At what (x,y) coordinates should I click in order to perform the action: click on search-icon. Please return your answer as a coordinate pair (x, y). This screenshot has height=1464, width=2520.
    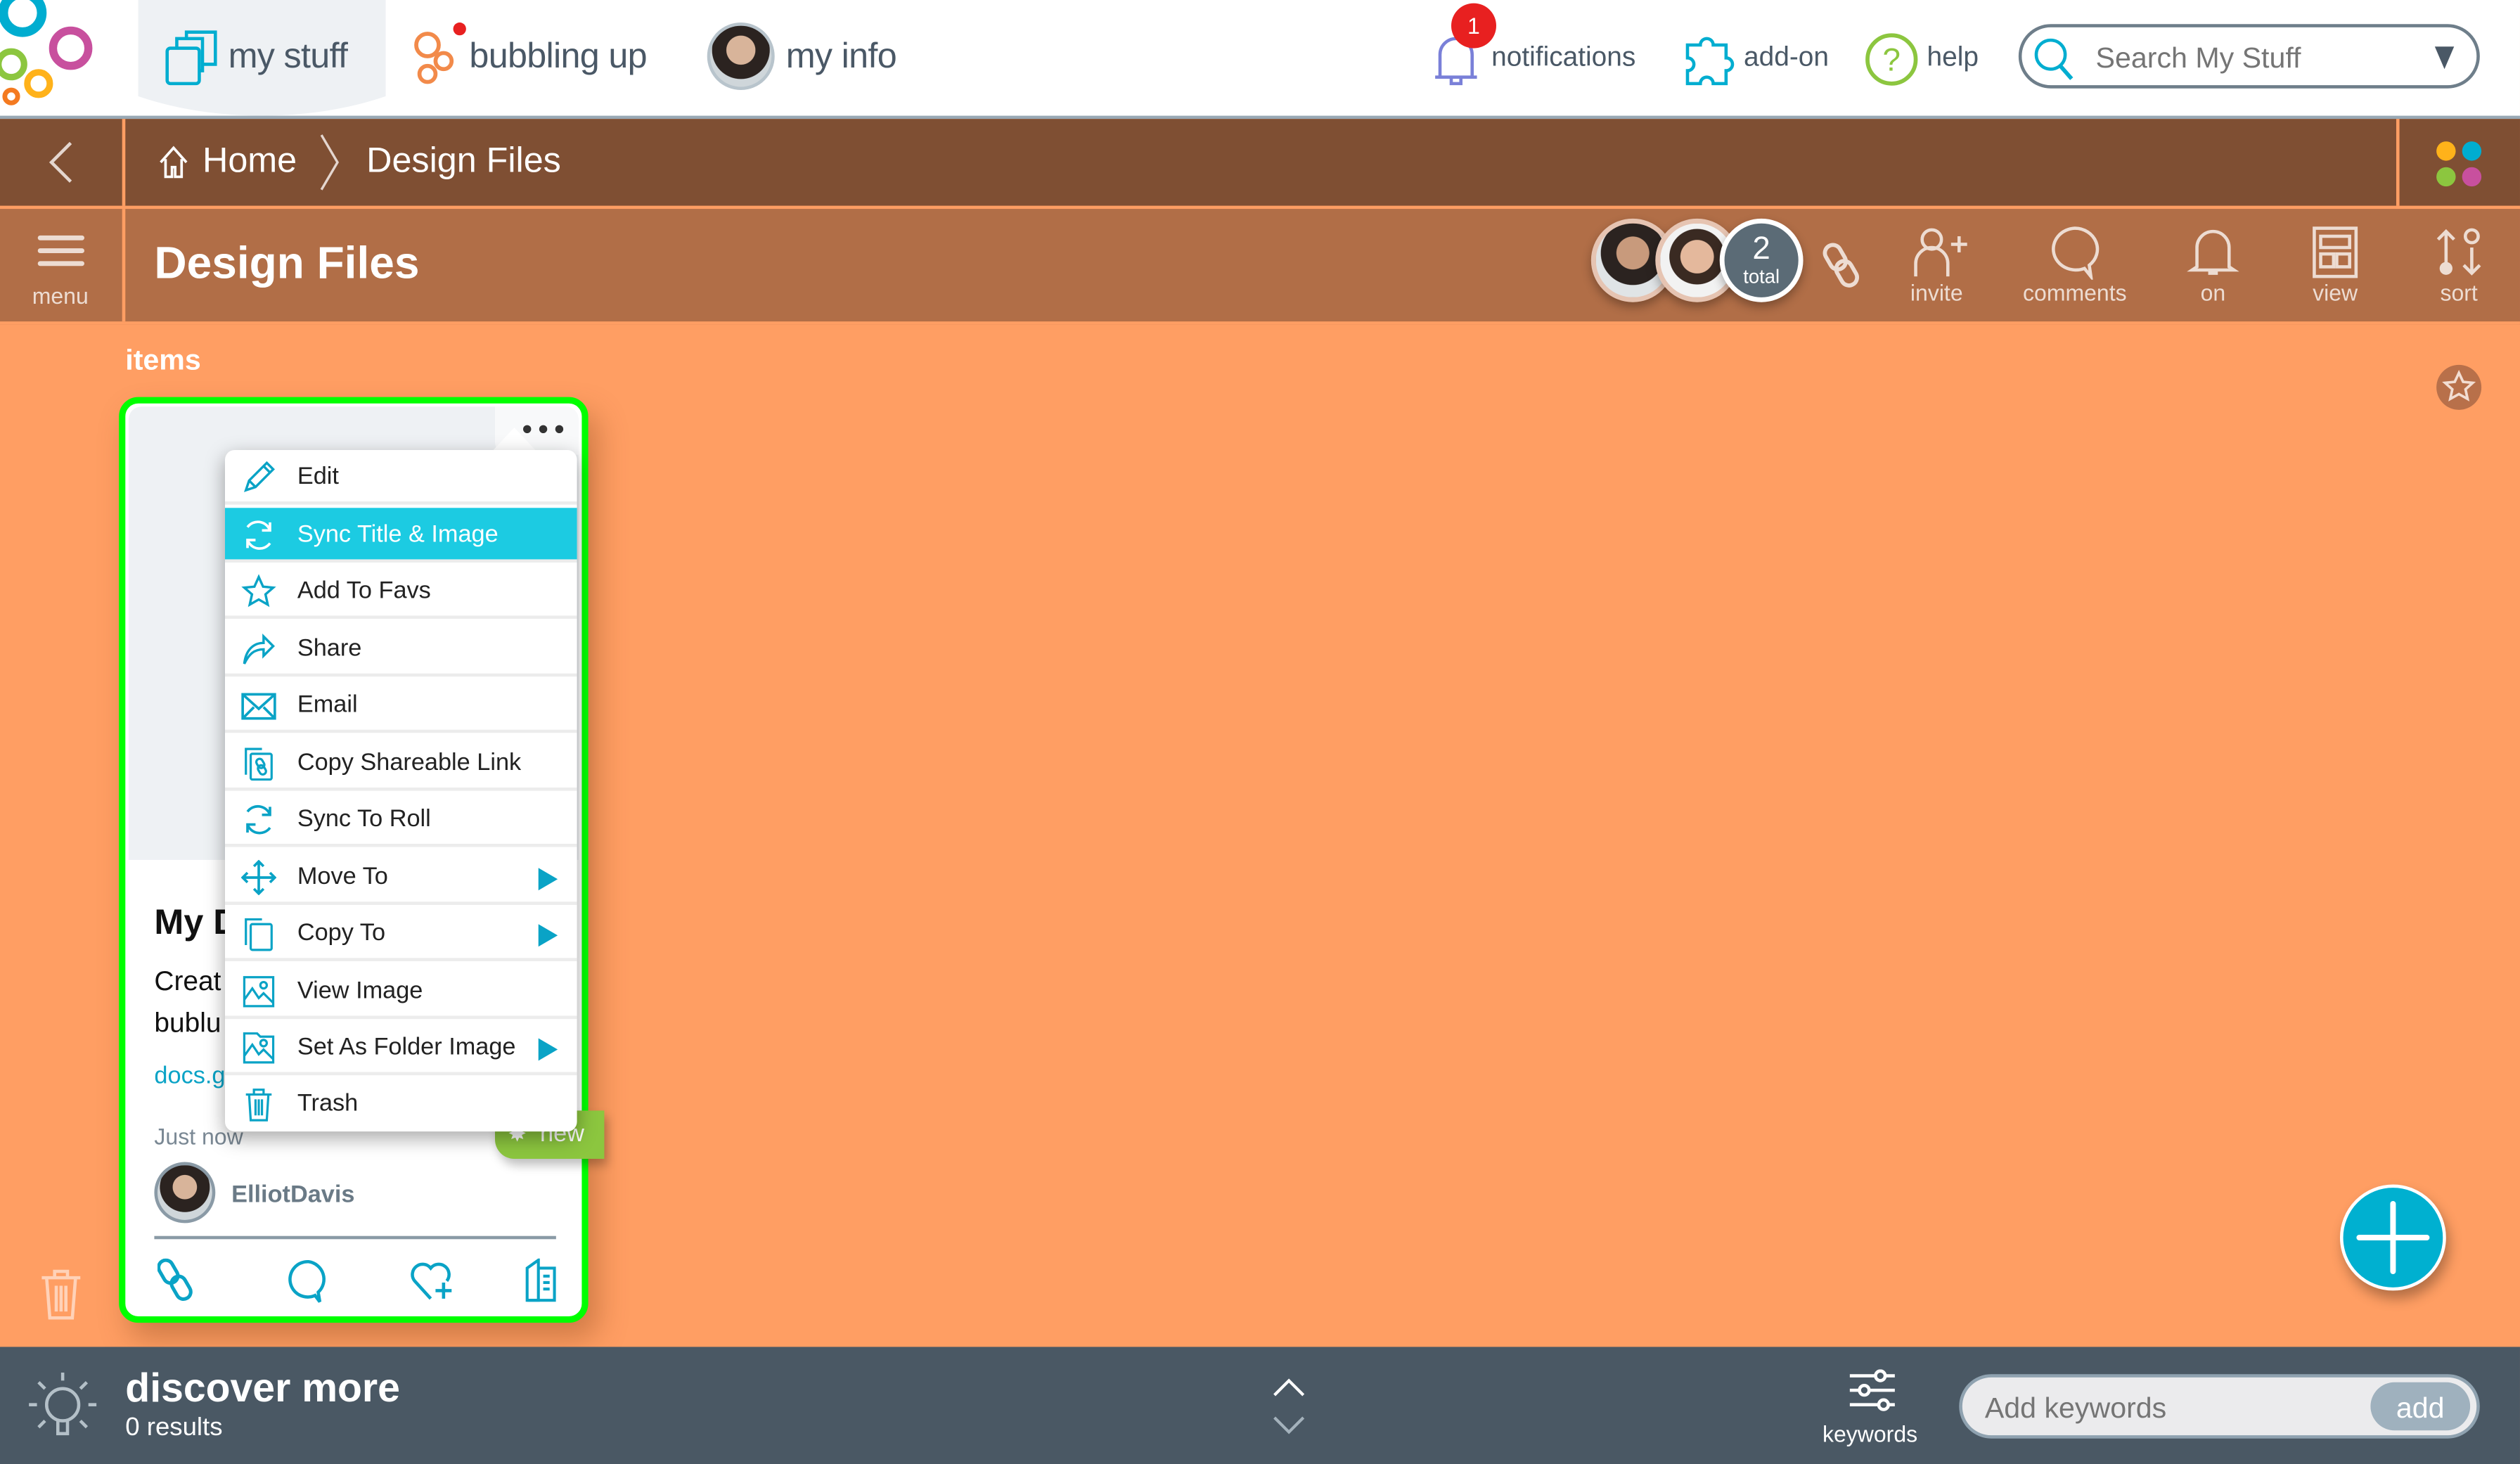
    Looking at the image, I should click on (2055, 60).